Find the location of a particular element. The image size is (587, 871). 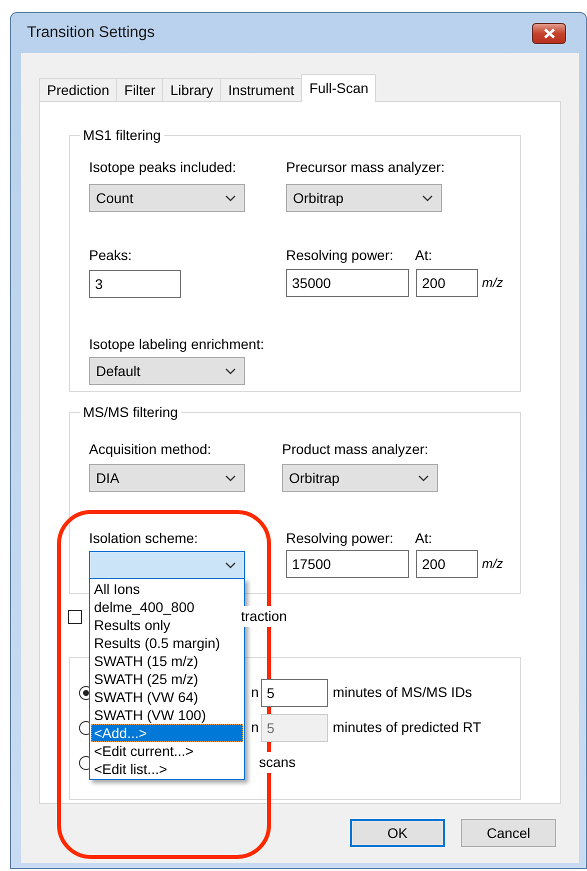

dialog-button: OK is located at coordinates (397, 833).